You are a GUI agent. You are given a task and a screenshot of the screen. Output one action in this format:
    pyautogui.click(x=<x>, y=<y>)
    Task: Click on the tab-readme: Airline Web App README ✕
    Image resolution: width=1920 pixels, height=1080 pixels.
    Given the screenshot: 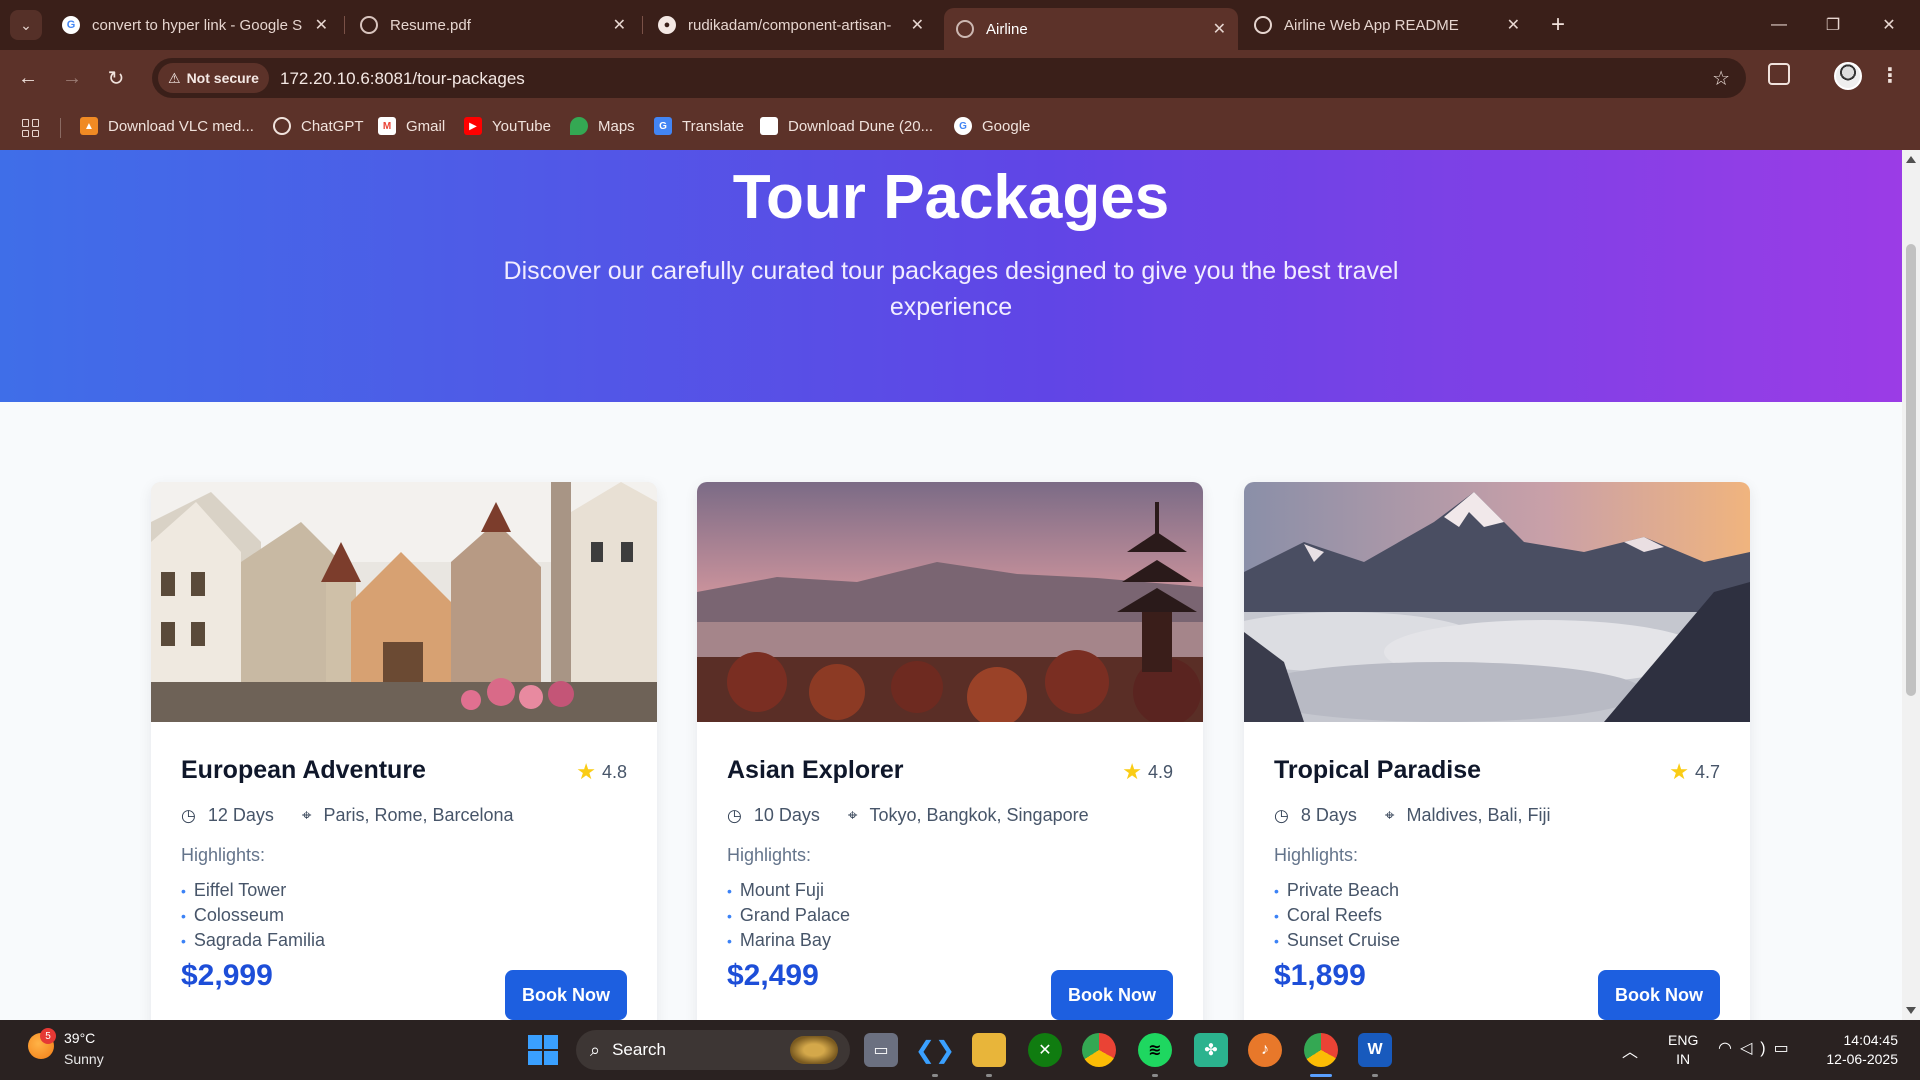 What is the action you would take?
    pyautogui.click(x=1387, y=25)
    